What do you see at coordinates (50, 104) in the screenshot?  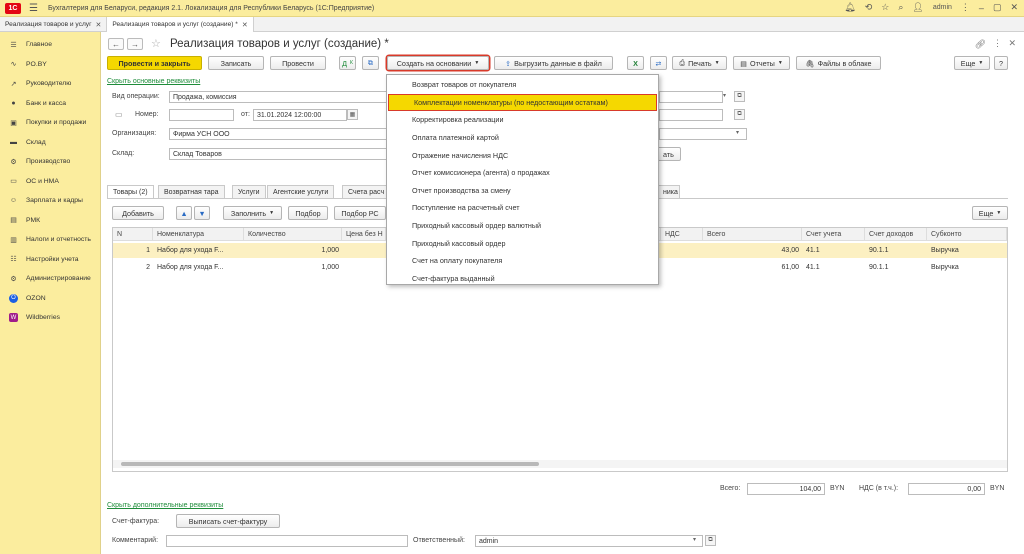 I see `sidebar-item-bank: ● Банк и касса` at bounding box center [50, 104].